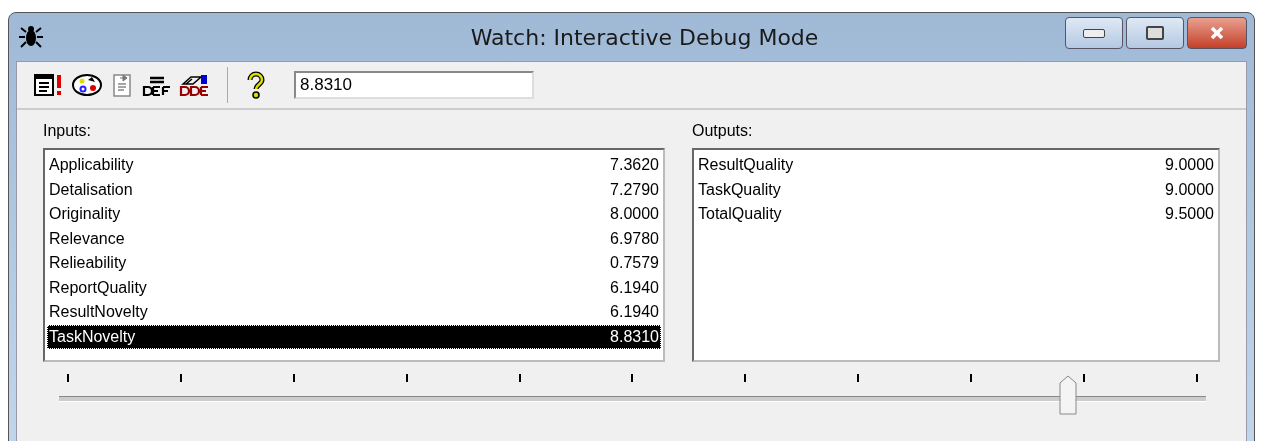 Image resolution: width=1263 pixels, height=441 pixels. What do you see at coordinates (354, 263) in the screenshot?
I see `list-item: Relieability 0.7579` at bounding box center [354, 263].